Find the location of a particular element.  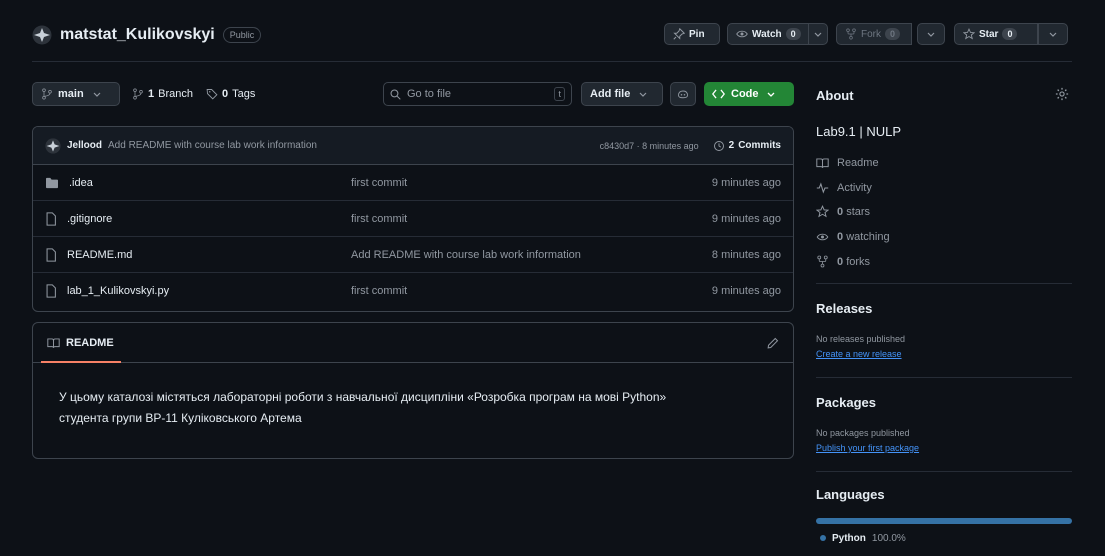

book-icon is located at coordinates (53, 343).